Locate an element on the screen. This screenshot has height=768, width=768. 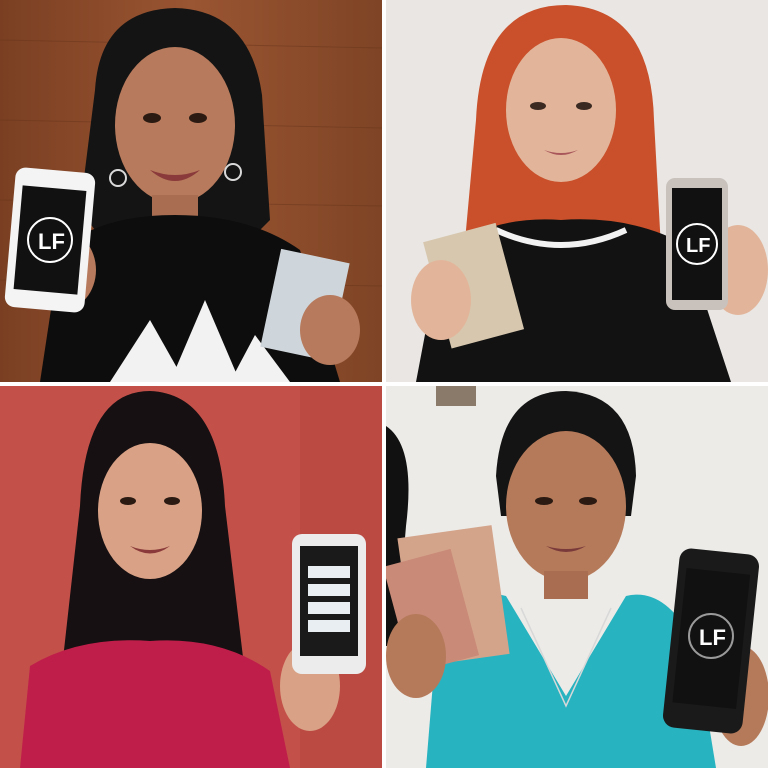
lf-logo-2: LF is located at coordinates (698, 246).